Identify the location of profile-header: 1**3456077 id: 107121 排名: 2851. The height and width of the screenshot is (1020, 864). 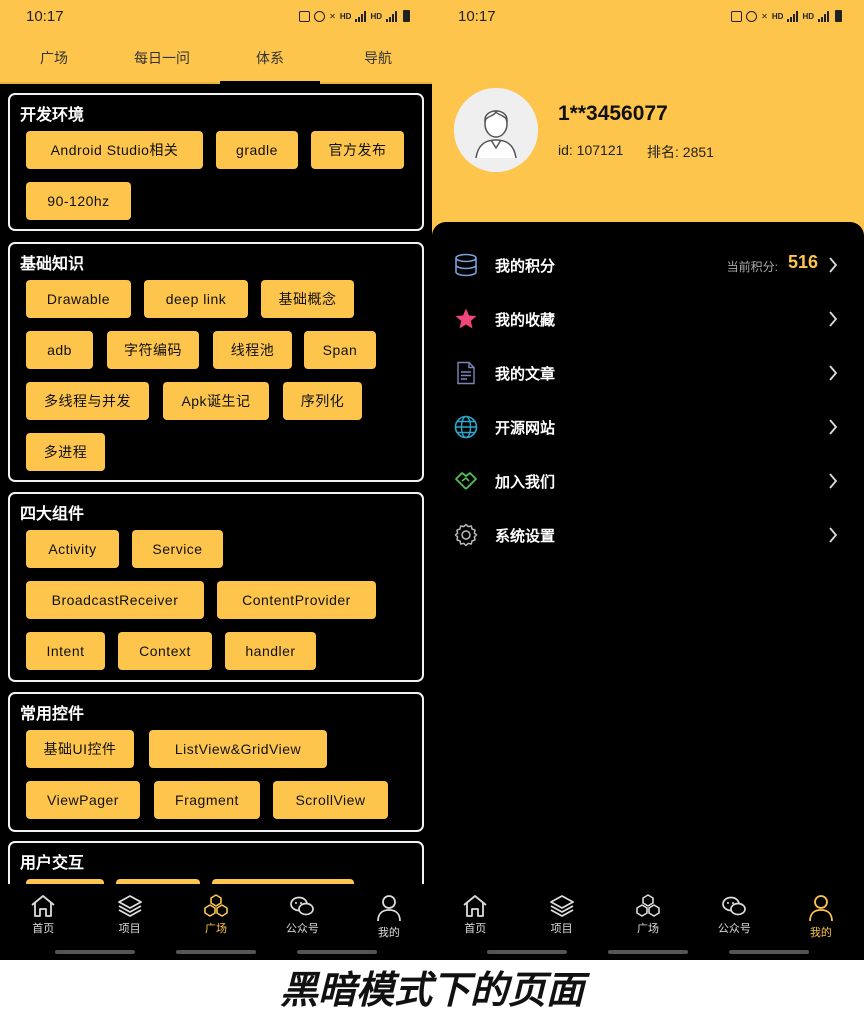
(648, 142).